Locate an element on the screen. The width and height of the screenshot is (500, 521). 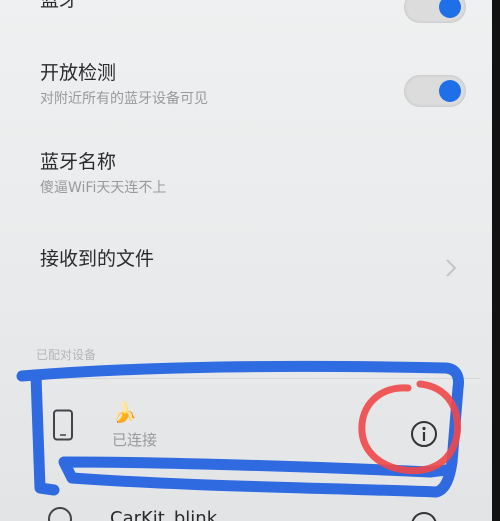
bluetooth-toggle is located at coordinates (435, 11).